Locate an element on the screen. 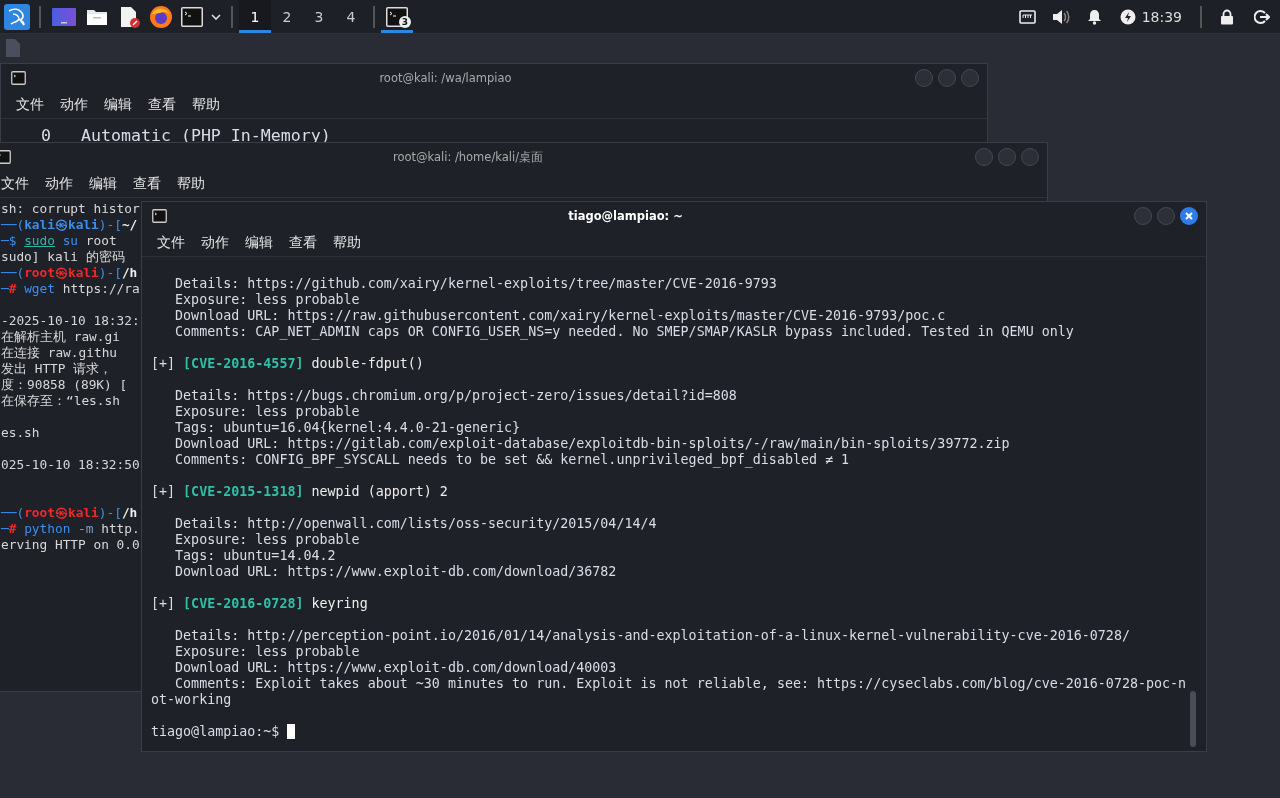 The image size is (1280, 798). shell-prompt: tiago@lampiao:~$ is located at coordinates (215, 731).